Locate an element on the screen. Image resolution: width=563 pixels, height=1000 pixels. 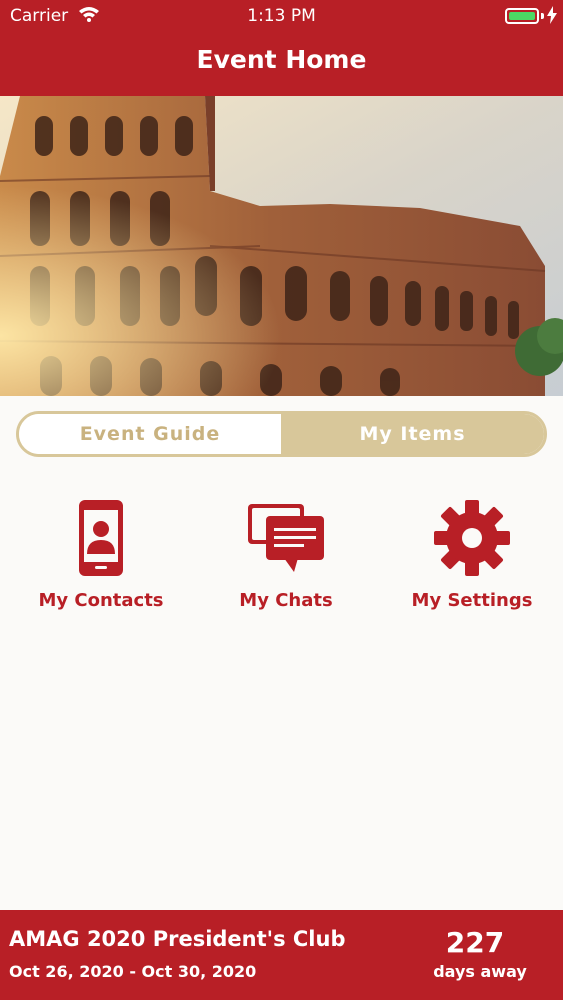
charging-icon is located at coordinates (552, 17).